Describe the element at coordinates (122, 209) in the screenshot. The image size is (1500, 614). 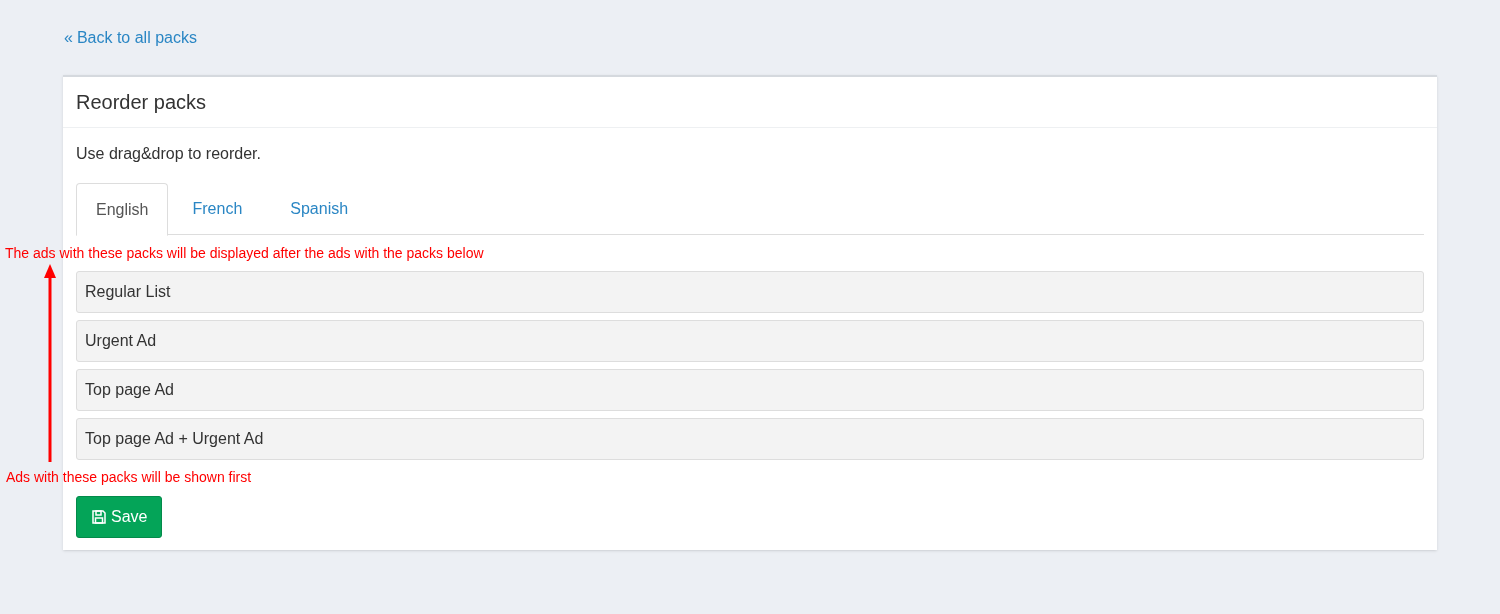
I see `language-tab: English` at that location.